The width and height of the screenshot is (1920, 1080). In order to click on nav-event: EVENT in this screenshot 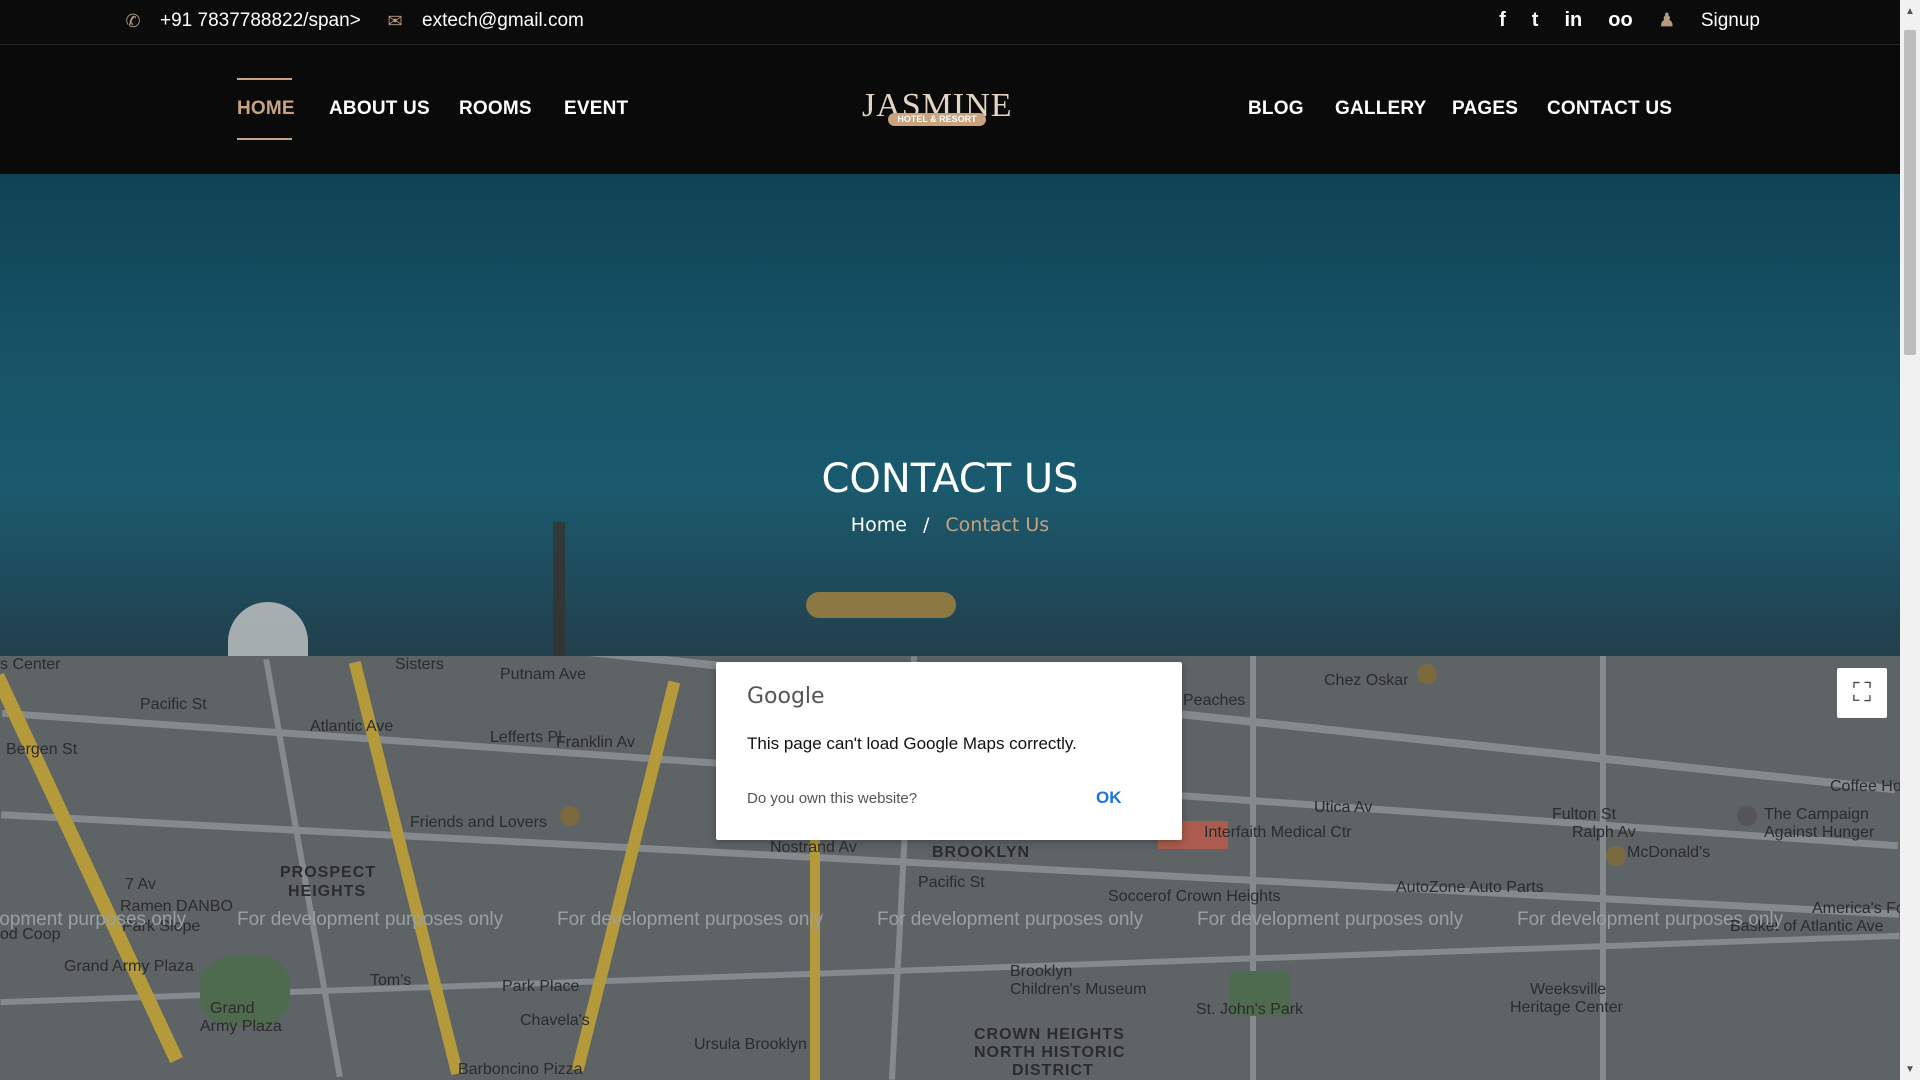, I will do `click(596, 109)`.